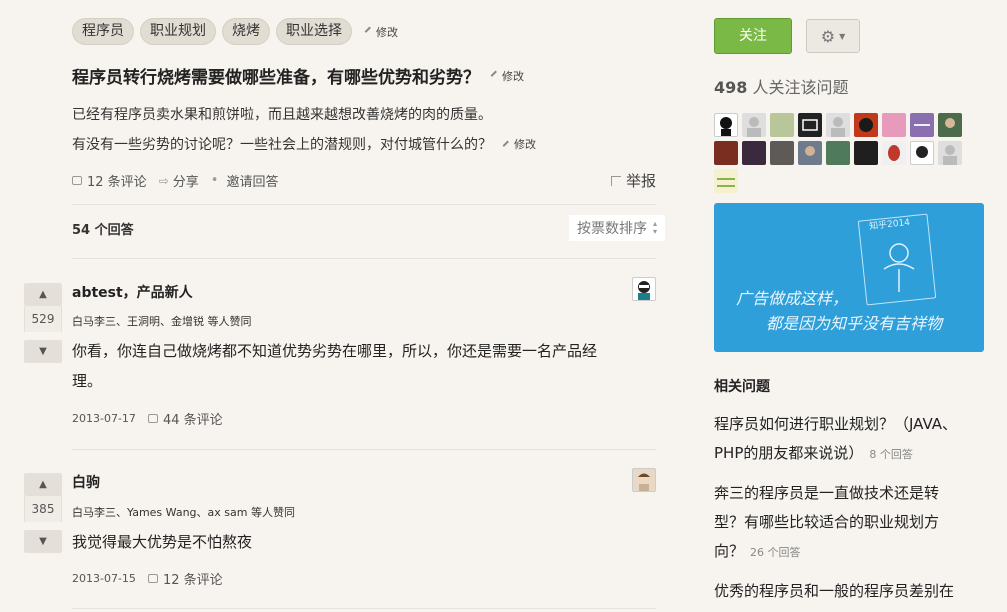 The width and height of the screenshot is (1007, 612). I want to click on answer-date: 2013-07-17, so click(104, 418).